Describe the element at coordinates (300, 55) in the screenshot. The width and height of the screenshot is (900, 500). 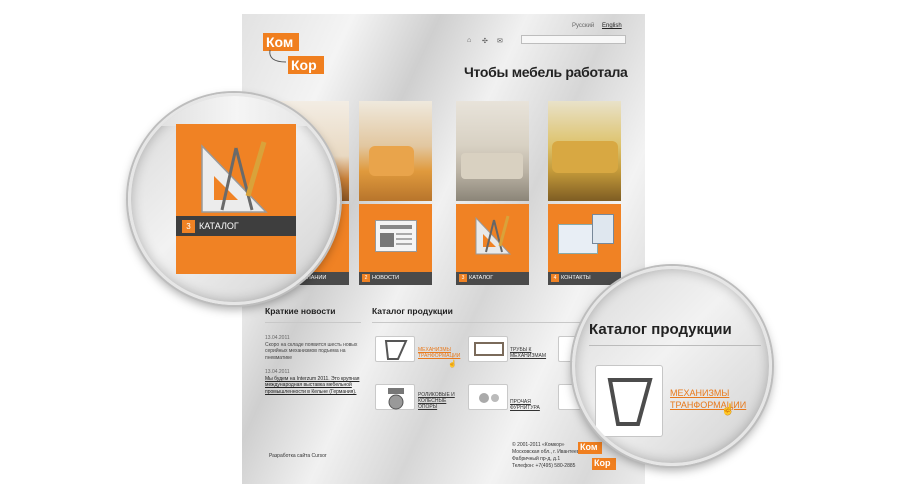
I see `logo: Ком Кор` at that location.